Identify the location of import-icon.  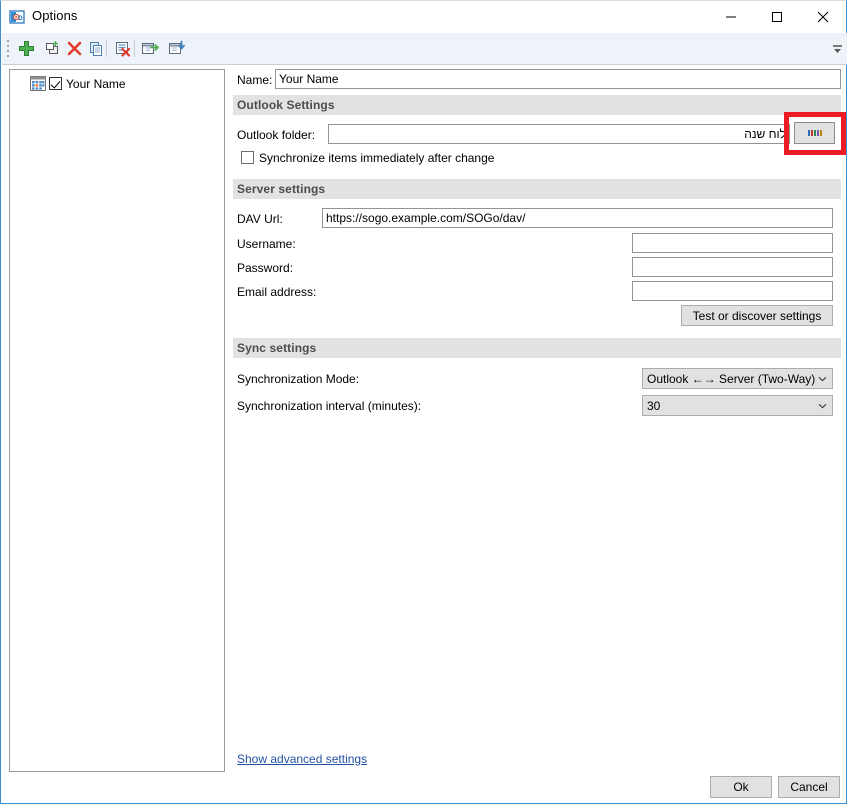
(177, 48).